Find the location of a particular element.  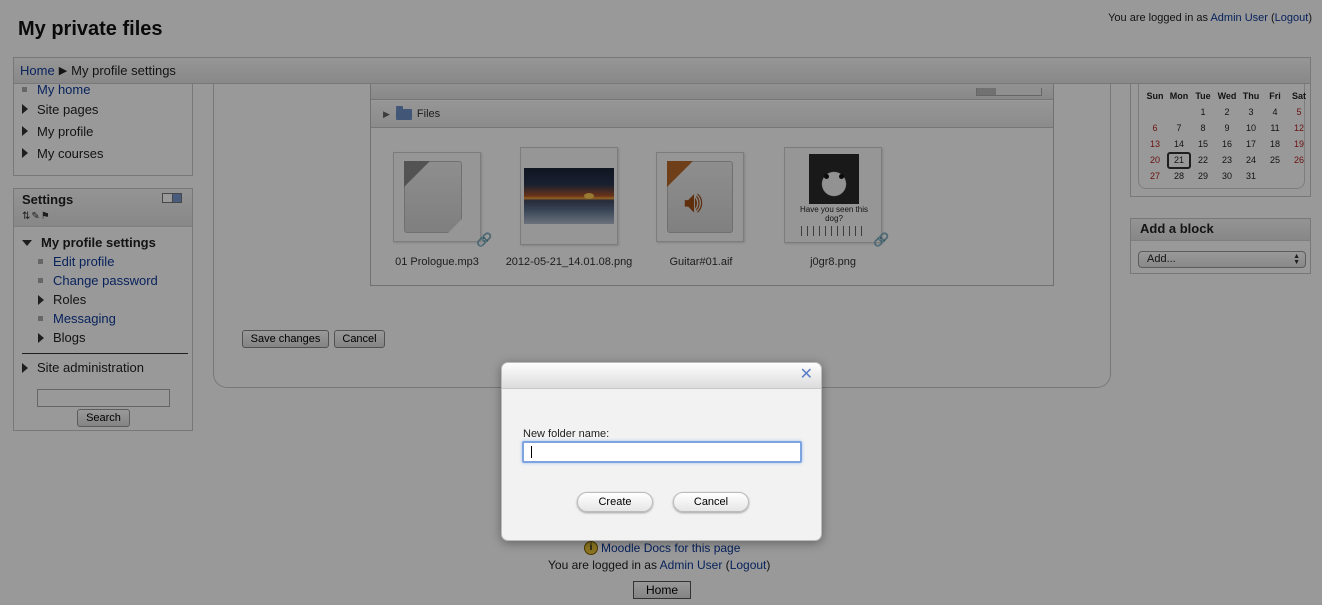

dialog-header: ✕ is located at coordinates (661, 376).